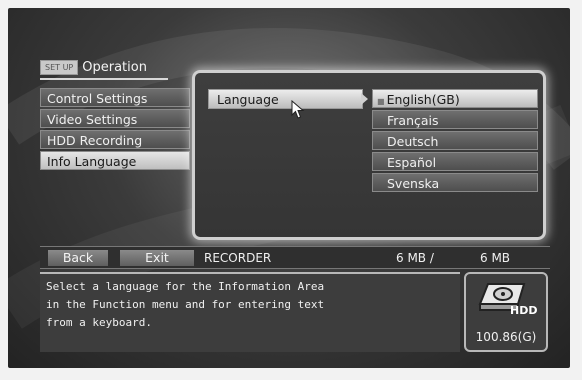 Image resolution: width=582 pixels, height=380 pixels. What do you see at coordinates (524, 310) in the screenshot?
I see `hdd-label: HDD` at bounding box center [524, 310].